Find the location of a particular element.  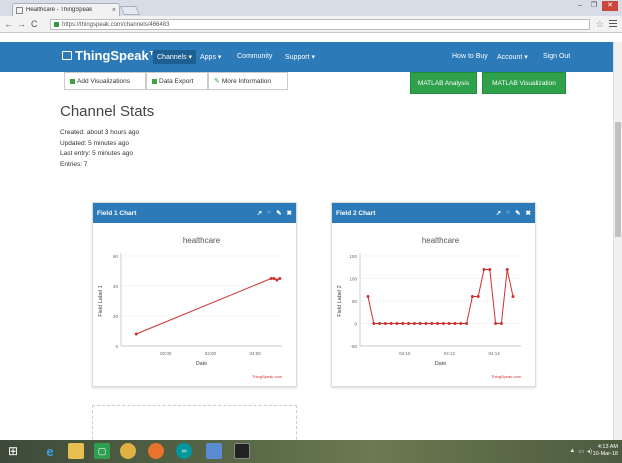

channel-stats-heading: Channel Stats is located at coordinates (107, 111).